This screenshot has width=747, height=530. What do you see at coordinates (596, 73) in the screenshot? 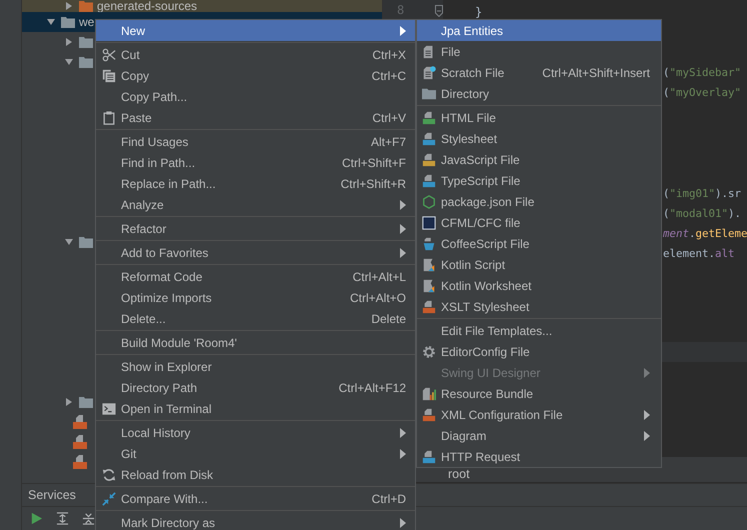
I see `shortcut-text: Ctrl+Alt+Shift+Insert` at bounding box center [596, 73].